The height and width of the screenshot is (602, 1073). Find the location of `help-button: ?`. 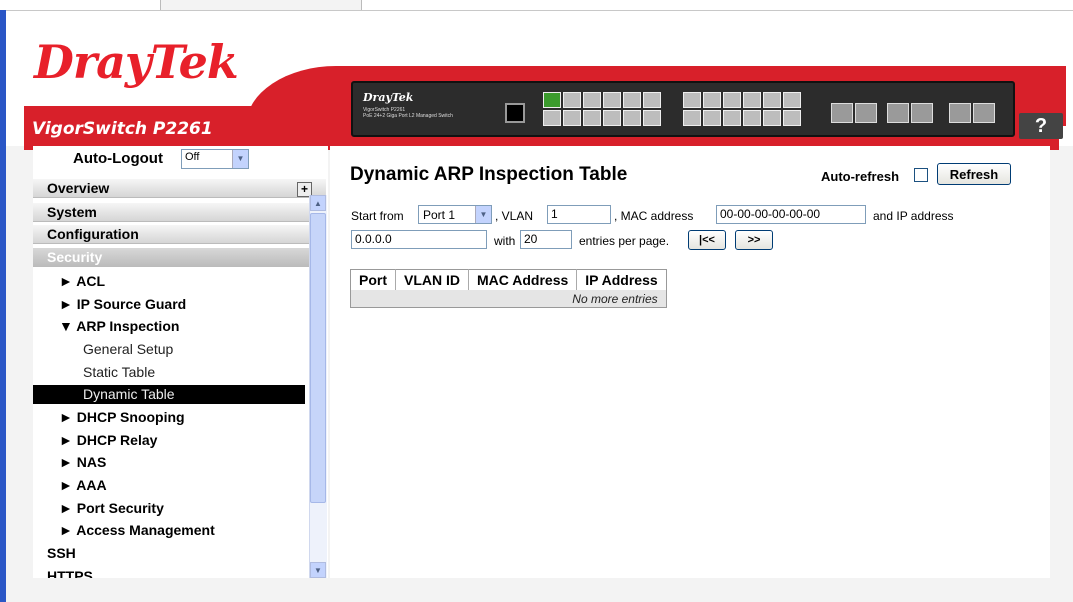

help-button: ? is located at coordinates (1041, 126).